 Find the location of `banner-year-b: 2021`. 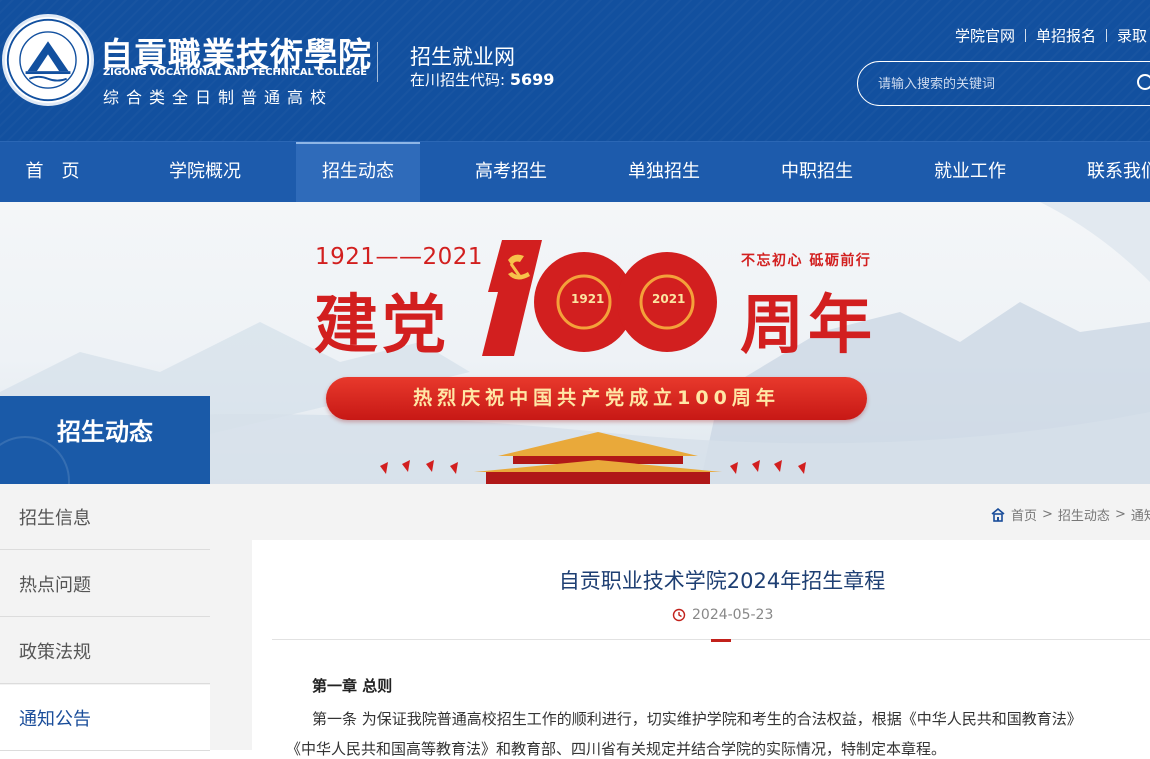

banner-year-b: 2021 is located at coordinates (669, 299).